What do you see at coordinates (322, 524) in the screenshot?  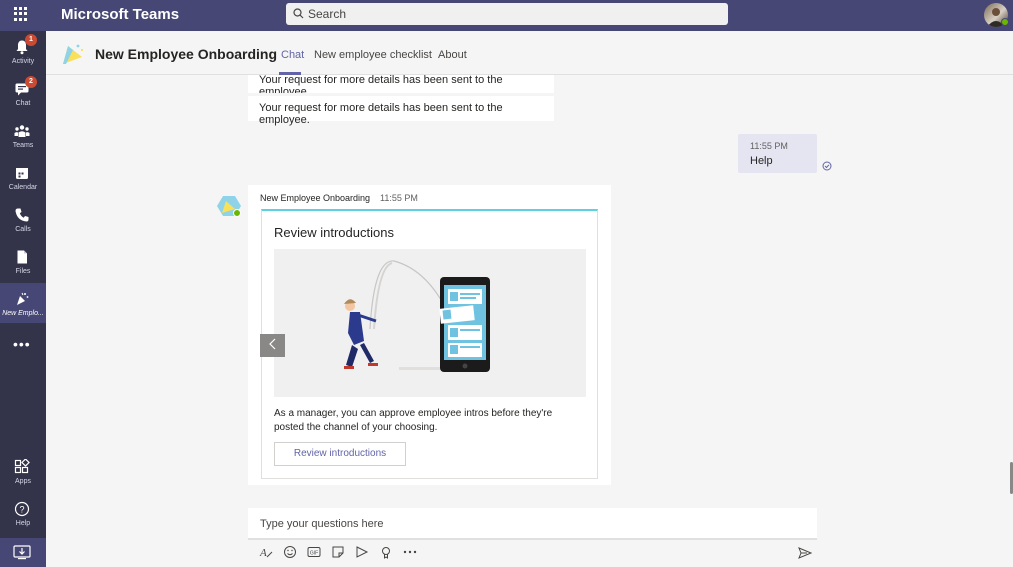 I see `compose-placeholder: Type your questions here` at bounding box center [322, 524].